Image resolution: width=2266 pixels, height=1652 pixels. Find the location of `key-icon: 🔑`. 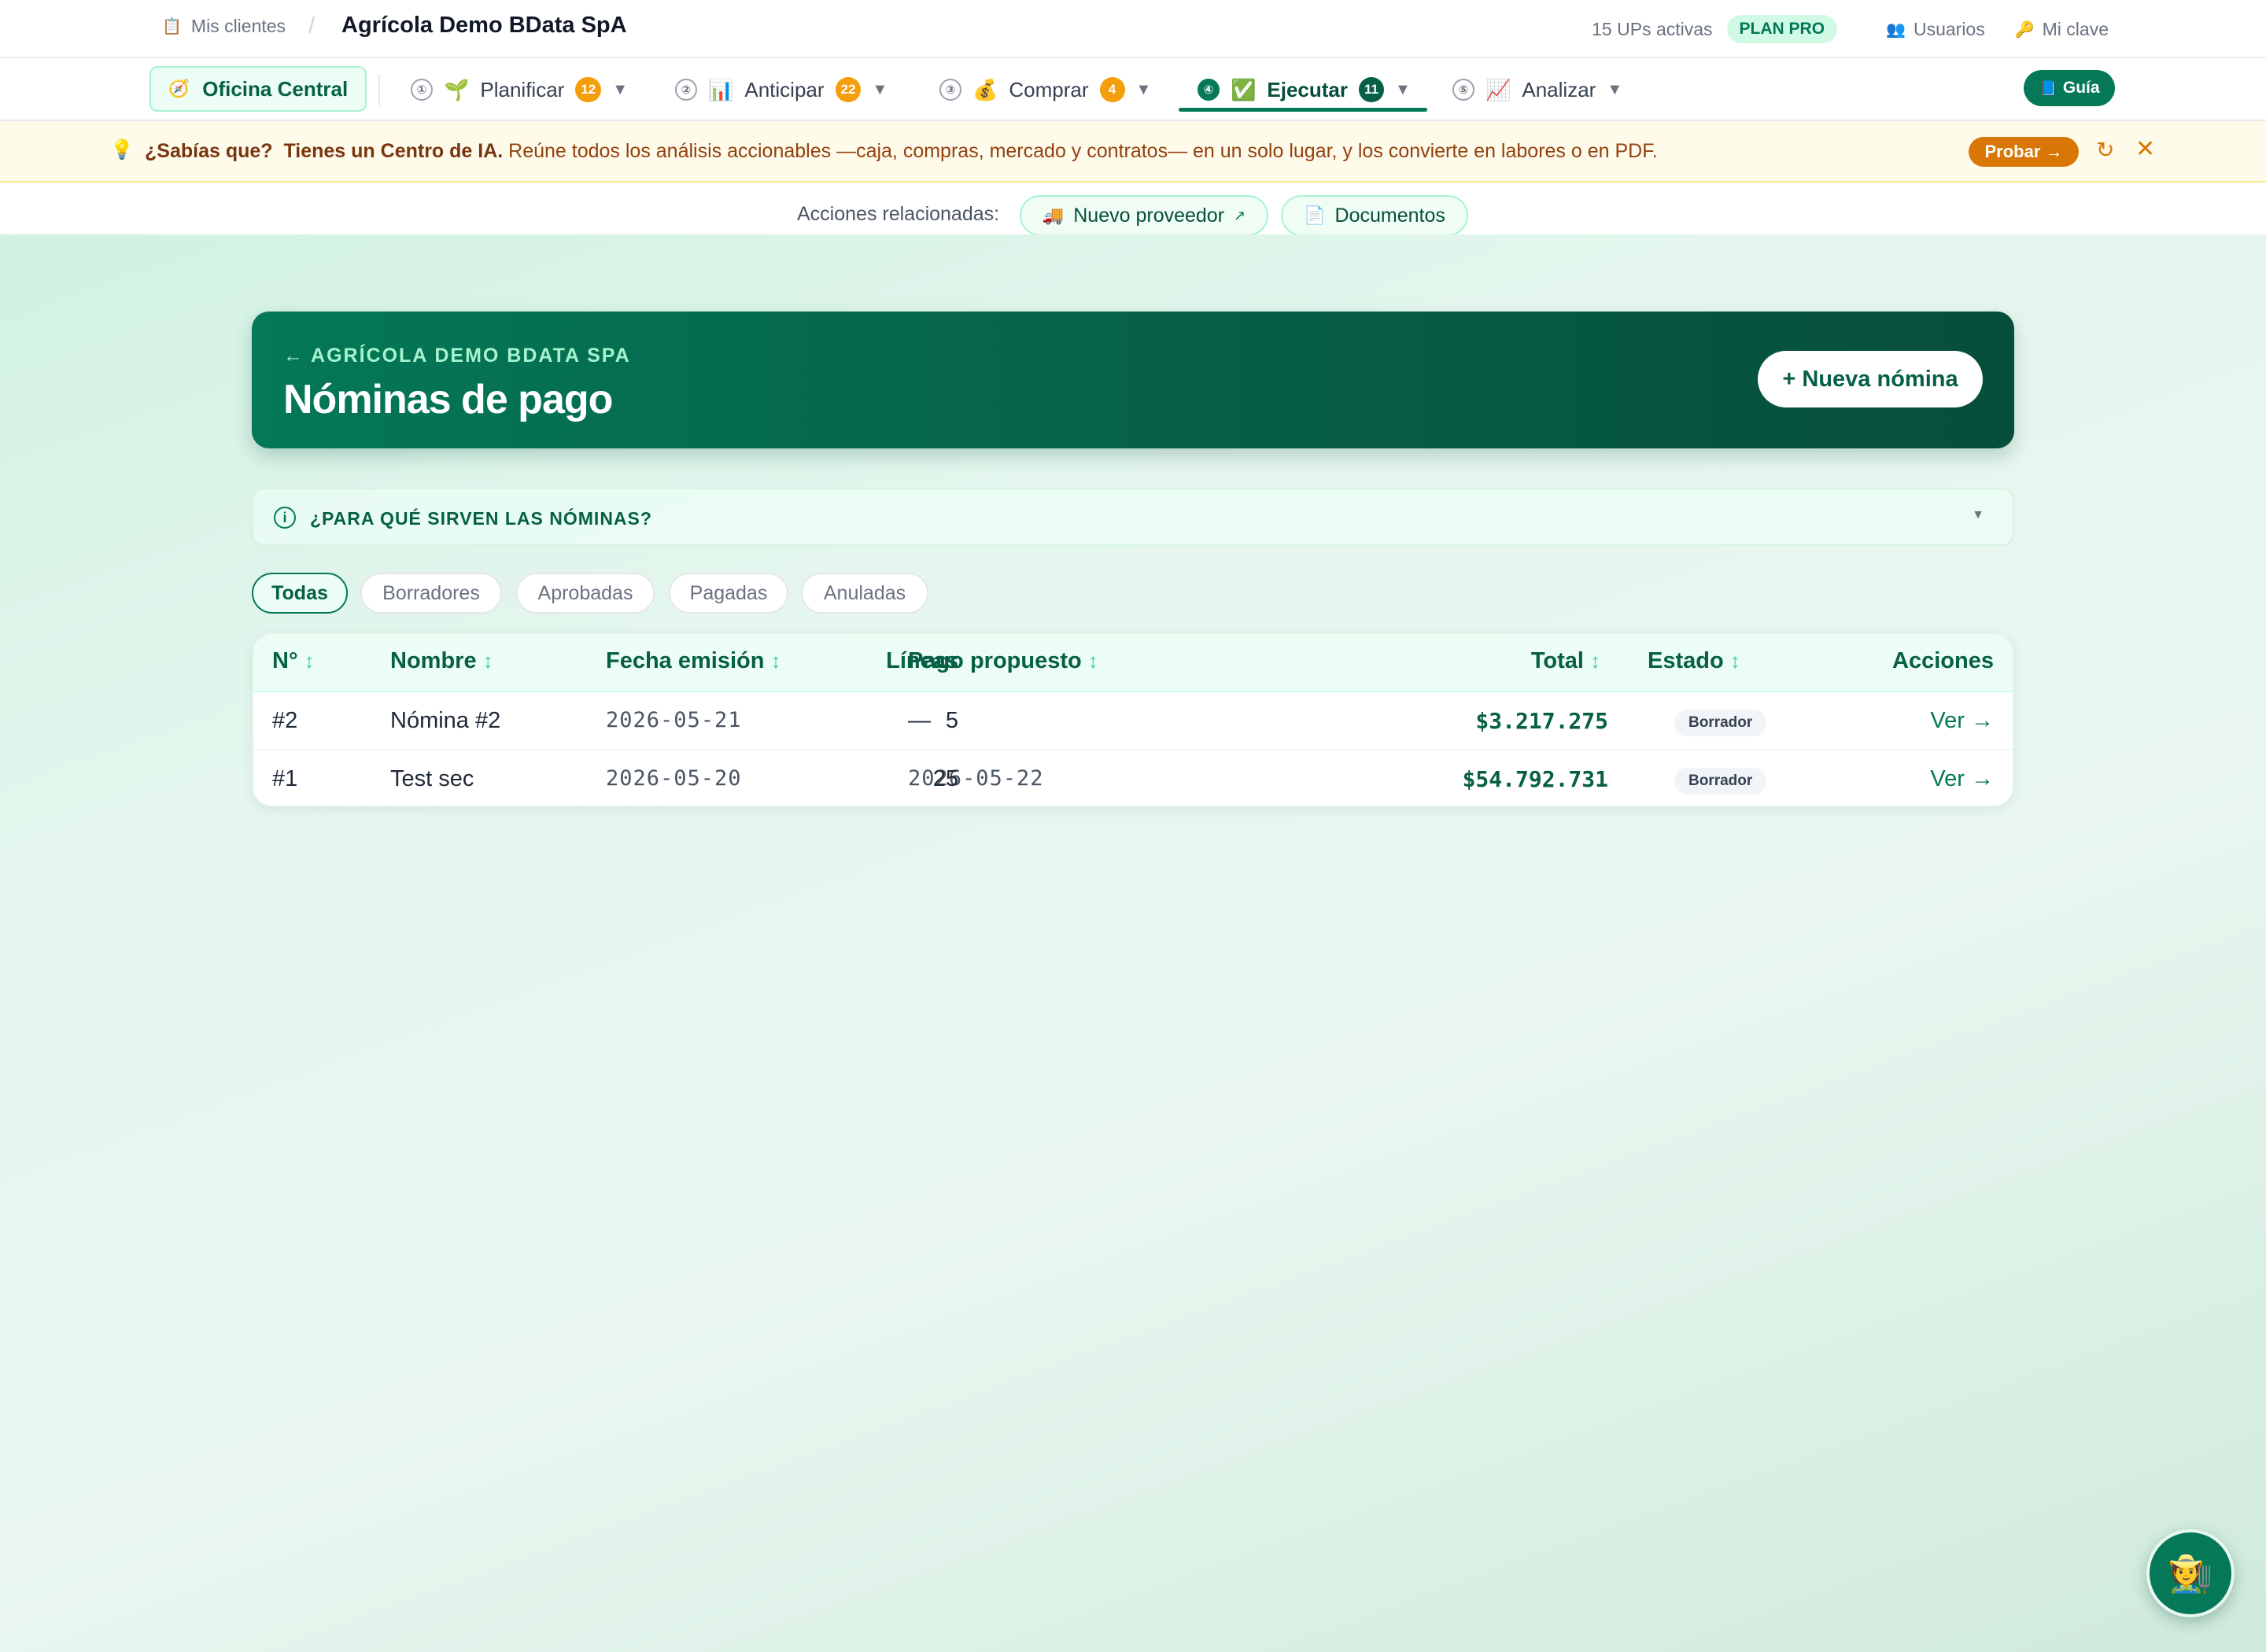

key-icon: 🔑 is located at coordinates (2024, 29).